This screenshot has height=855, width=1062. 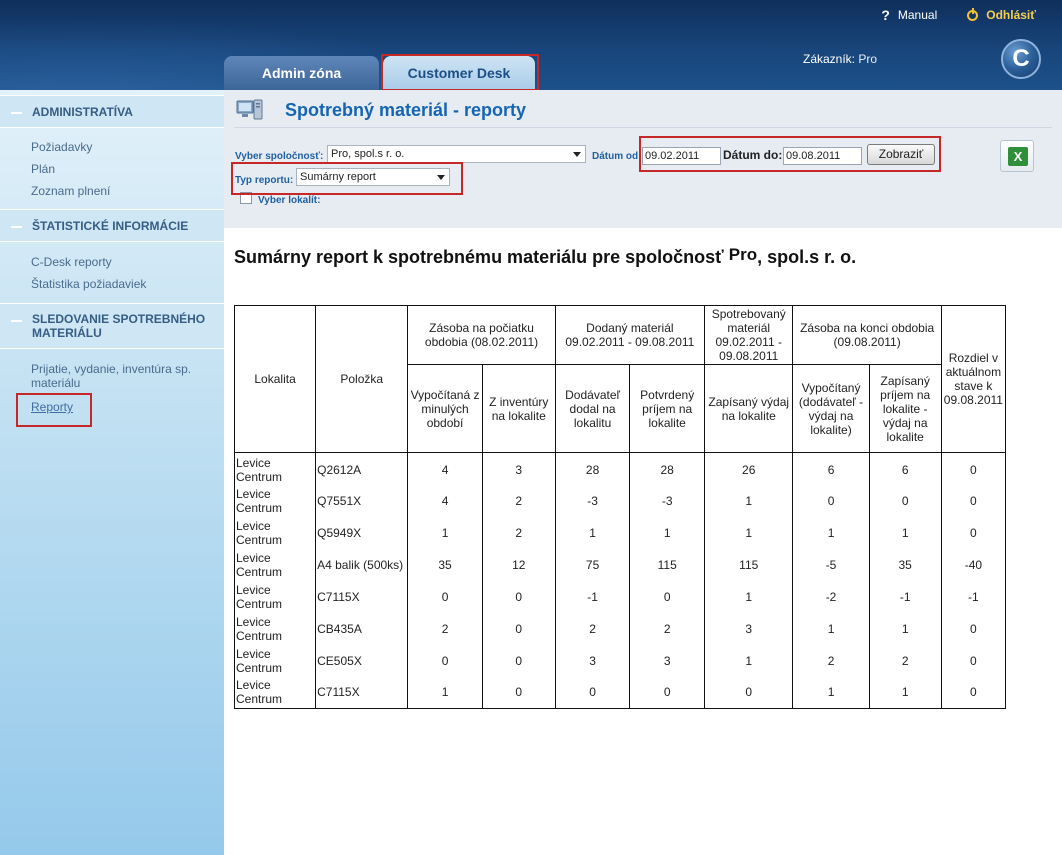 What do you see at coordinates (901, 154) in the screenshot?
I see `show-button: Zobraziť` at bounding box center [901, 154].